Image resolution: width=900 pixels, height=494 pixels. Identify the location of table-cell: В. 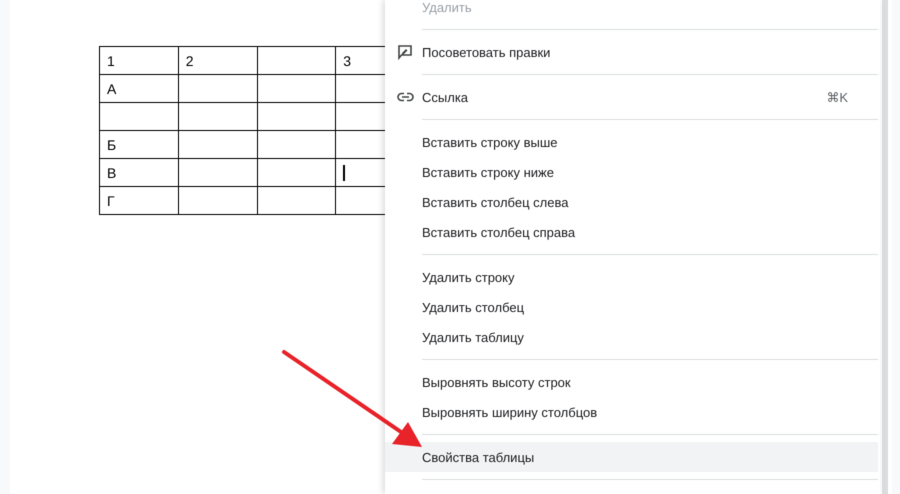
(139, 172).